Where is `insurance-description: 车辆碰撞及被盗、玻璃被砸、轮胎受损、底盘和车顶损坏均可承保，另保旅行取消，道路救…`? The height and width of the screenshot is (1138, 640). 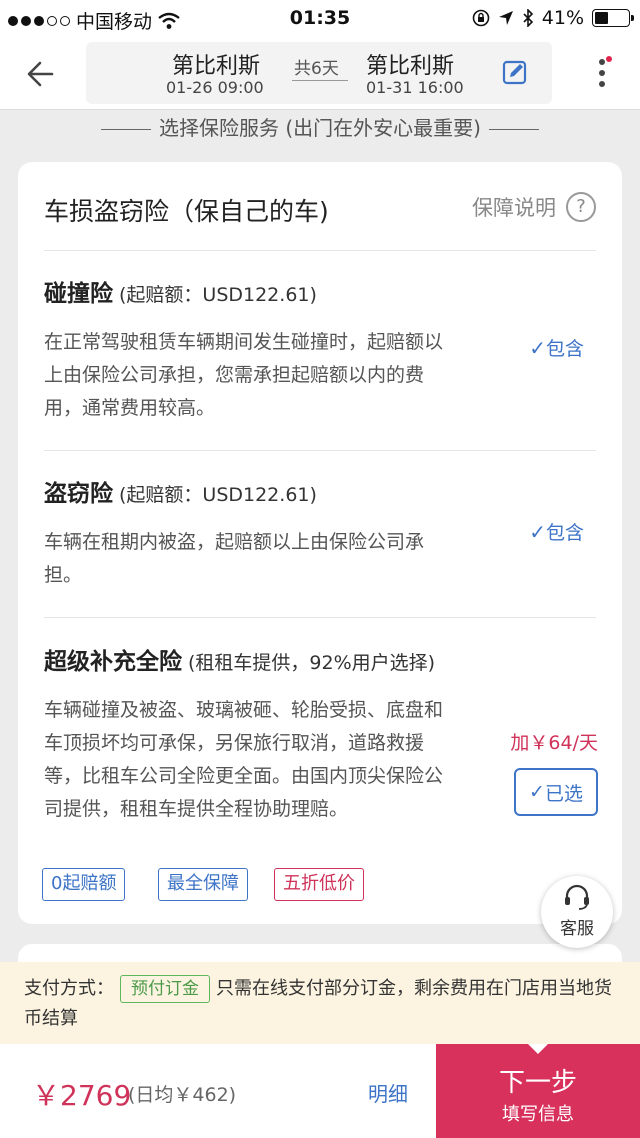 insurance-description: 车辆碰撞及被盗、玻璃被砸、轮胎受损、底盘和车顶损坏均可承保，另保旅行取消，道路救… is located at coordinates (244, 759).